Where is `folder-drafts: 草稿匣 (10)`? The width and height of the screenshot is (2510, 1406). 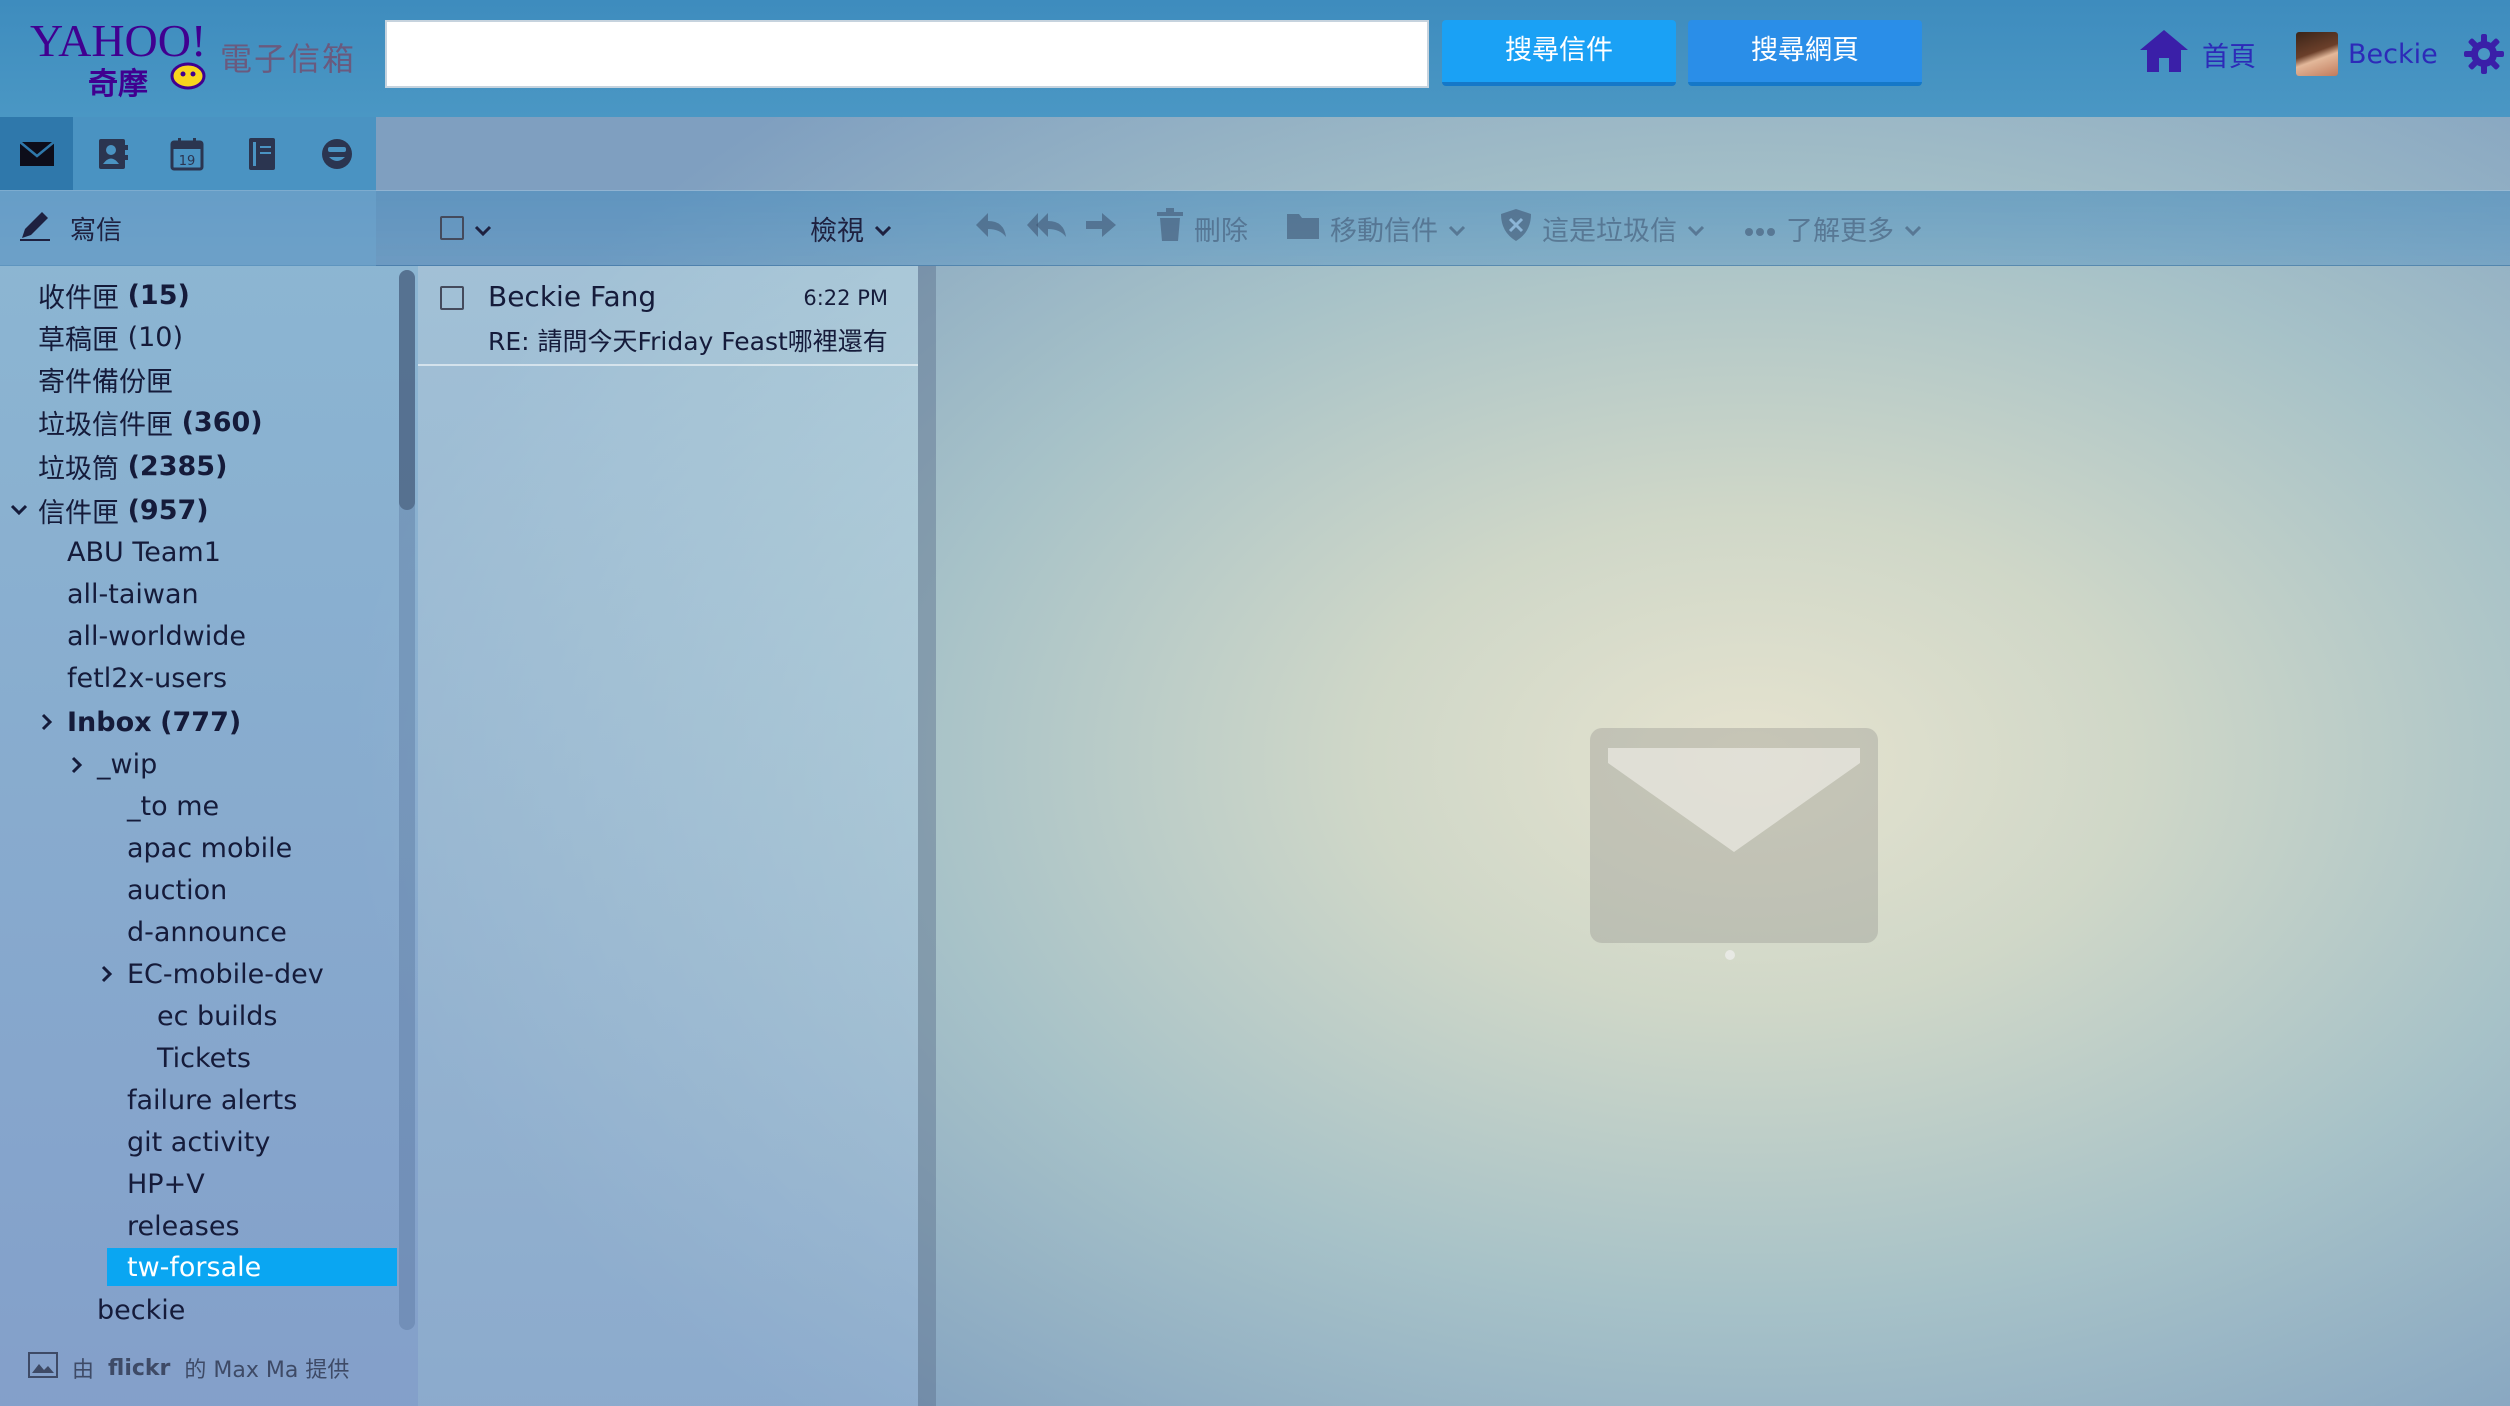 folder-drafts: 草稿匣 (10) is located at coordinates (110, 337).